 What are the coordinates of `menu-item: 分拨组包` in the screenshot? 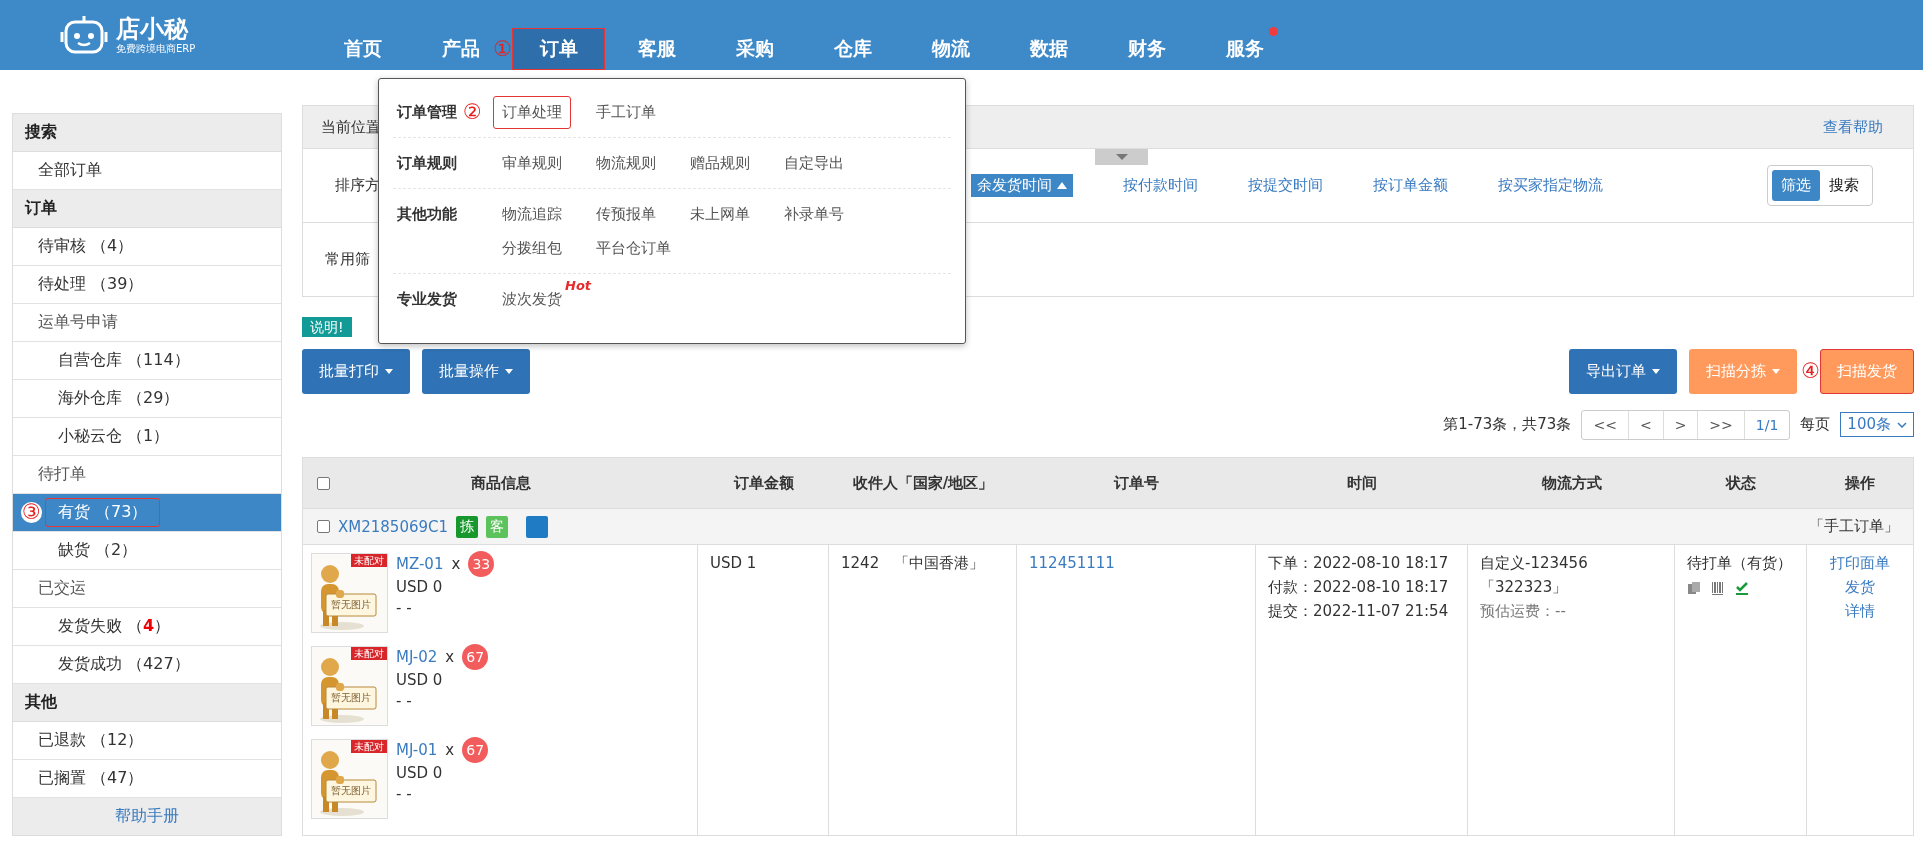 It's located at (532, 248).